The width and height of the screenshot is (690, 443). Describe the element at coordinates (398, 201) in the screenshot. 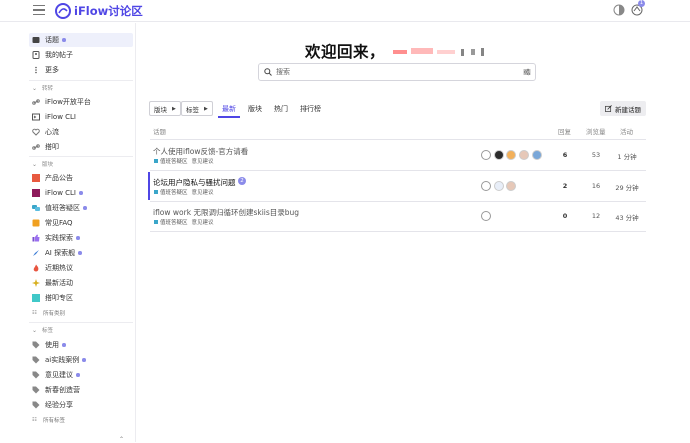

I see `table-row-divider` at that location.